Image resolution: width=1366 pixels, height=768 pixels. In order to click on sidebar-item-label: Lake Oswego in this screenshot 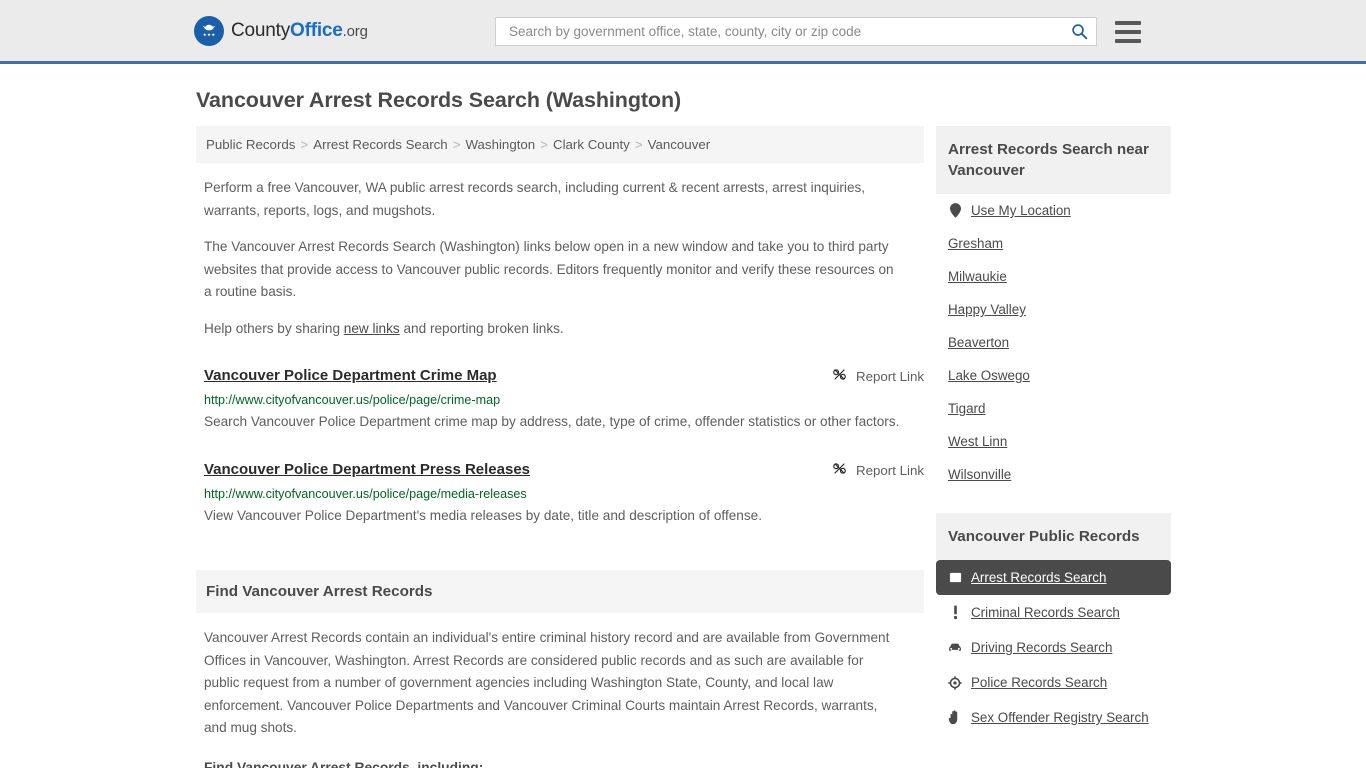, I will do `click(989, 375)`.